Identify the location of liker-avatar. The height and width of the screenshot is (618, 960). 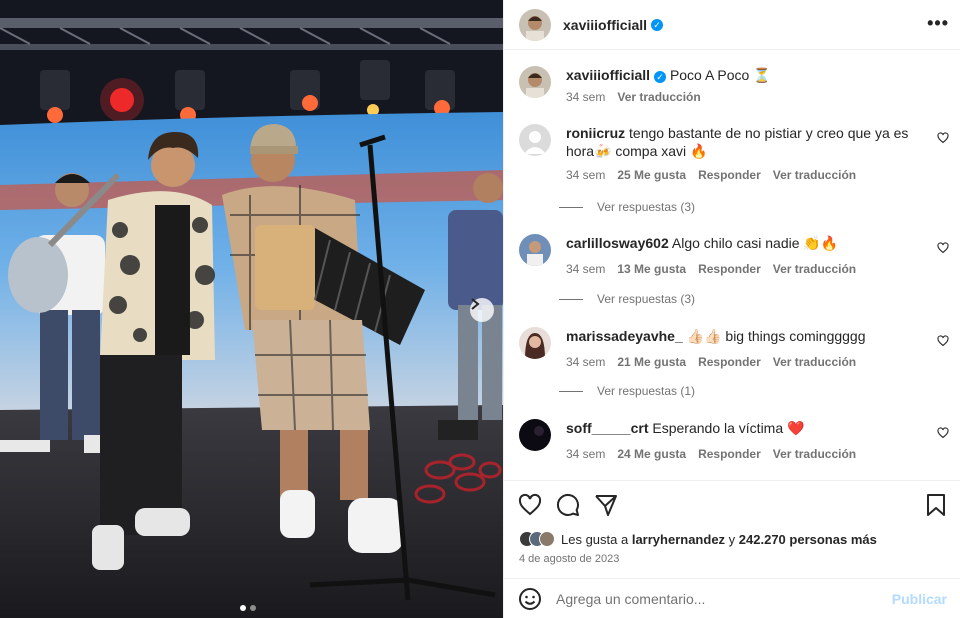
(547, 539).